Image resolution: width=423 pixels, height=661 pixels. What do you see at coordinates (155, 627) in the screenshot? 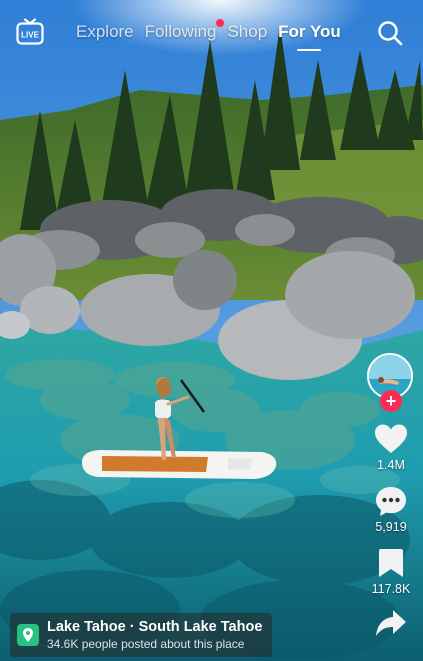
I see `location-title: Lake Tahoe · South Lake Tahoe` at bounding box center [155, 627].